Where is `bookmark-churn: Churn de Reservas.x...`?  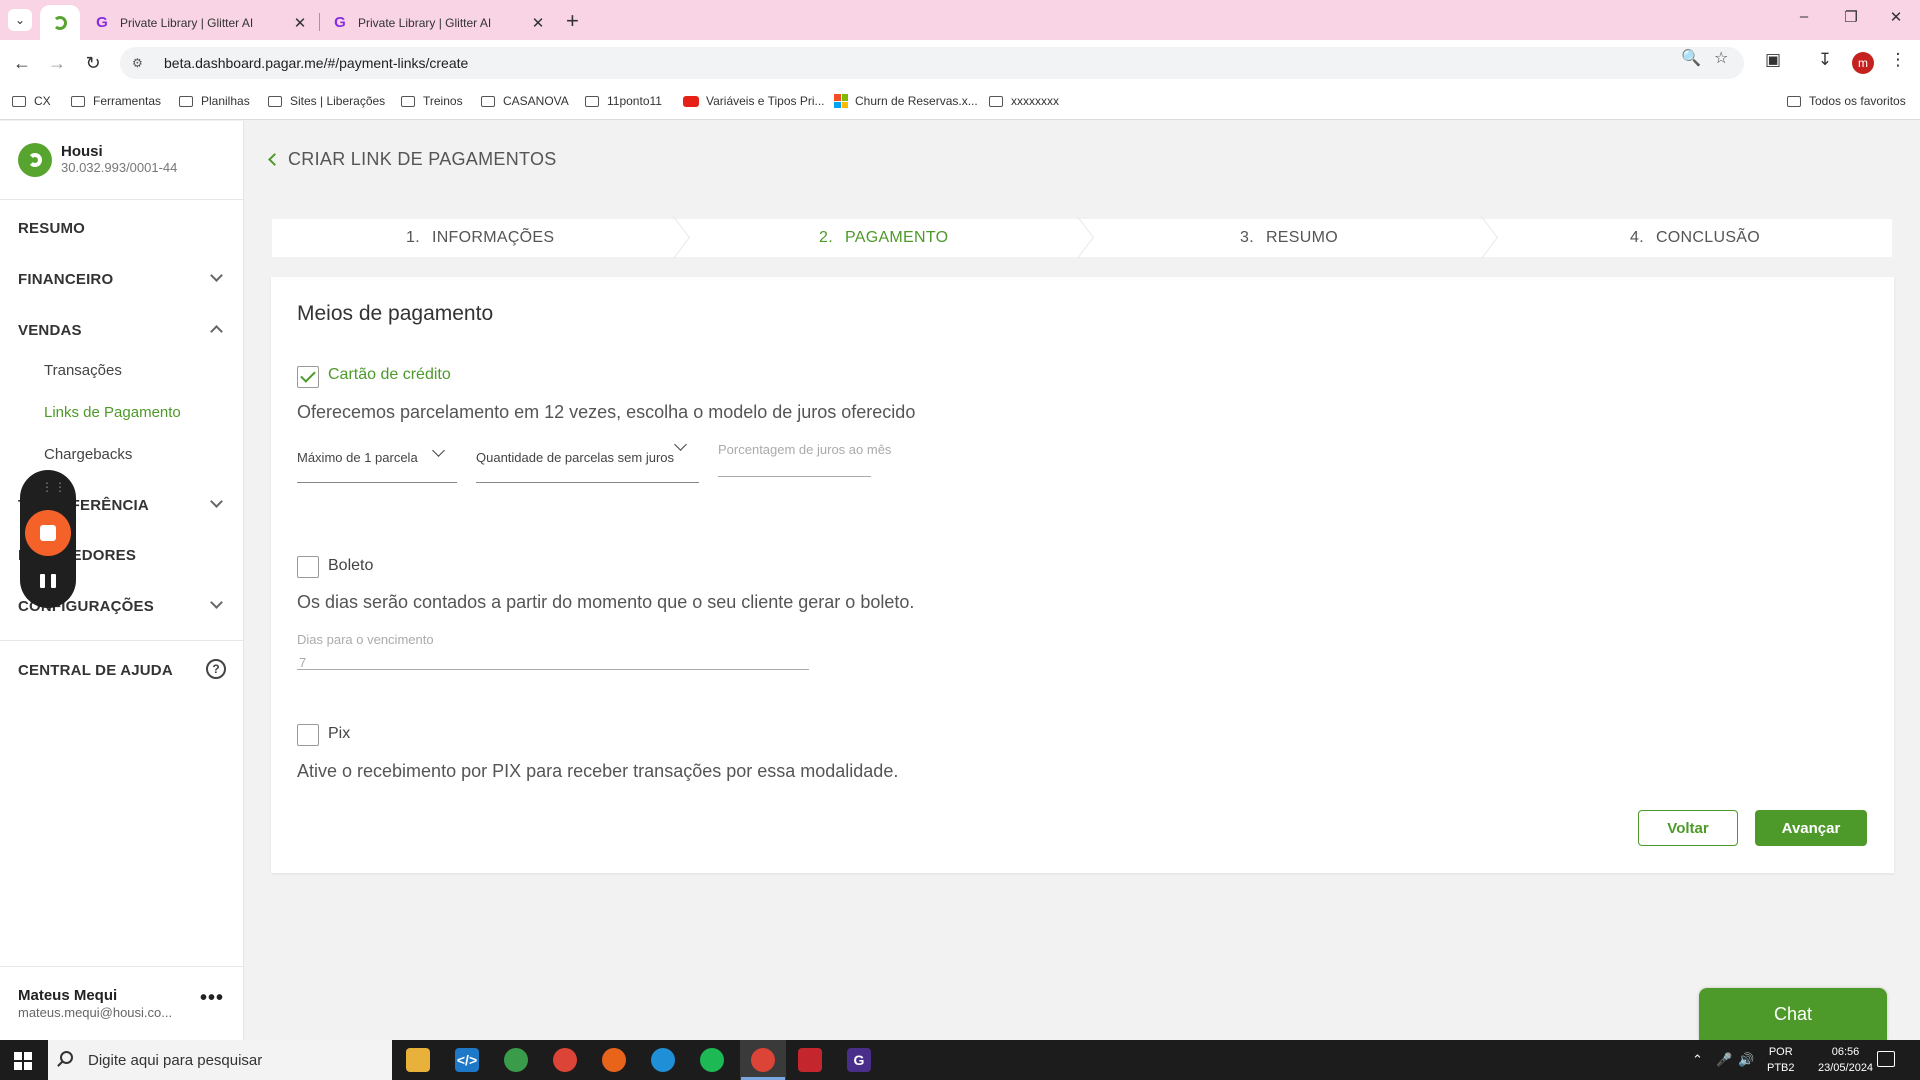 bookmark-churn: Churn de Reservas.x... is located at coordinates (906, 101).